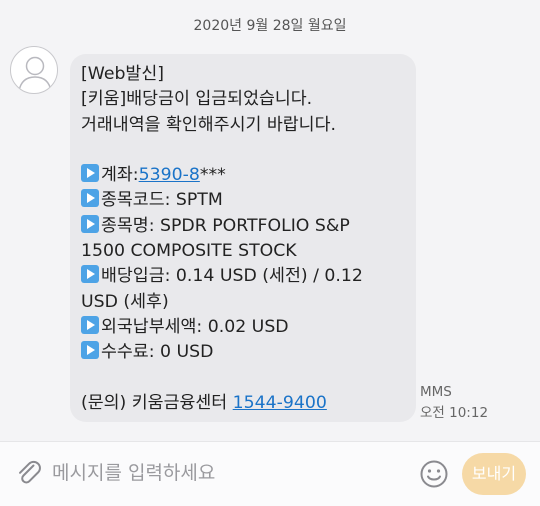 The height and width of the screenshot is (506, 540). I want to click on stock-name-line-2: 1500 COMPOSITE STOCK, so click(189, 251).